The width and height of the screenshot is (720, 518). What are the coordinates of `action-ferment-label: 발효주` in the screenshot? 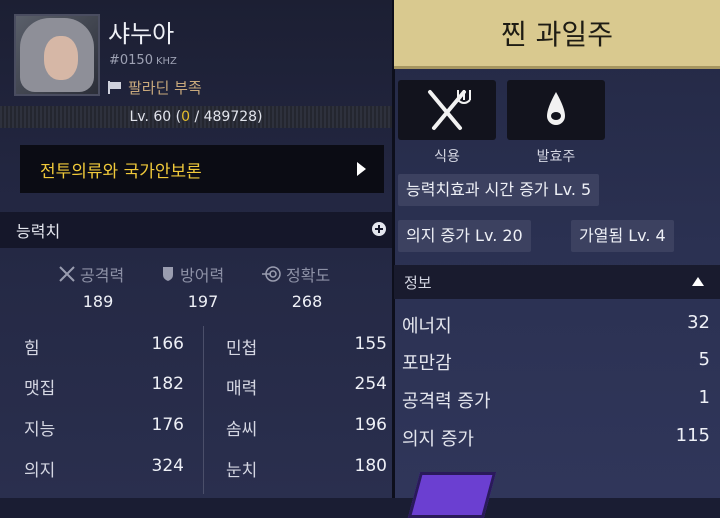 It's located at (556, 157).